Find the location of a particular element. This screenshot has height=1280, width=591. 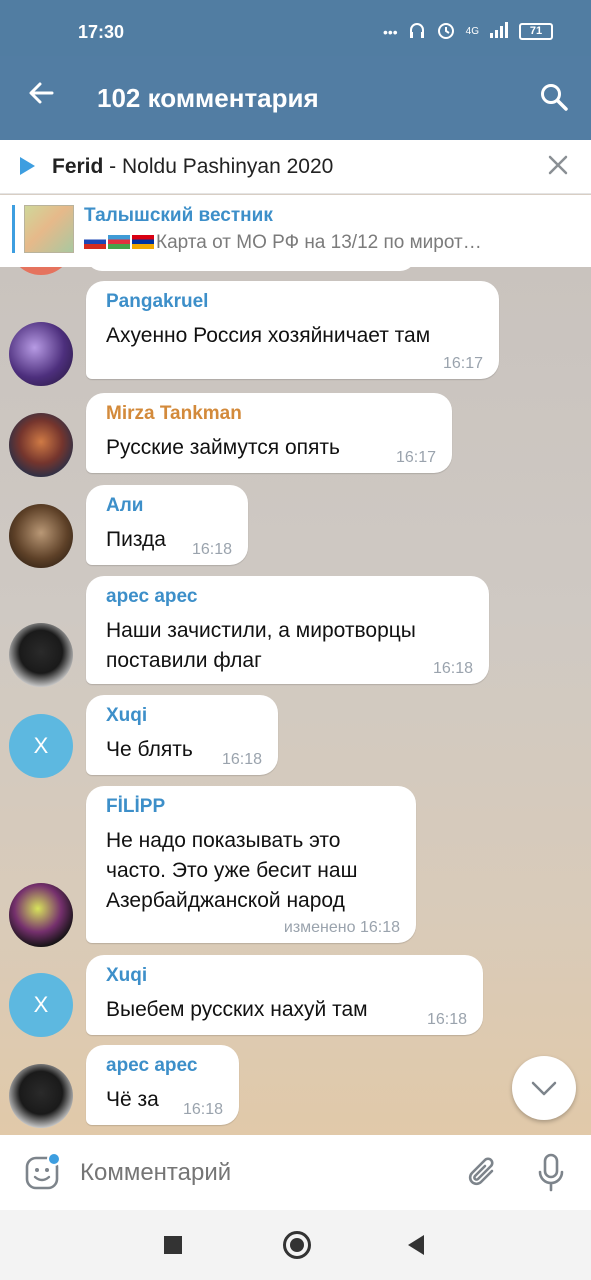

paperclip-icon is located at coordinates (483, 1173).